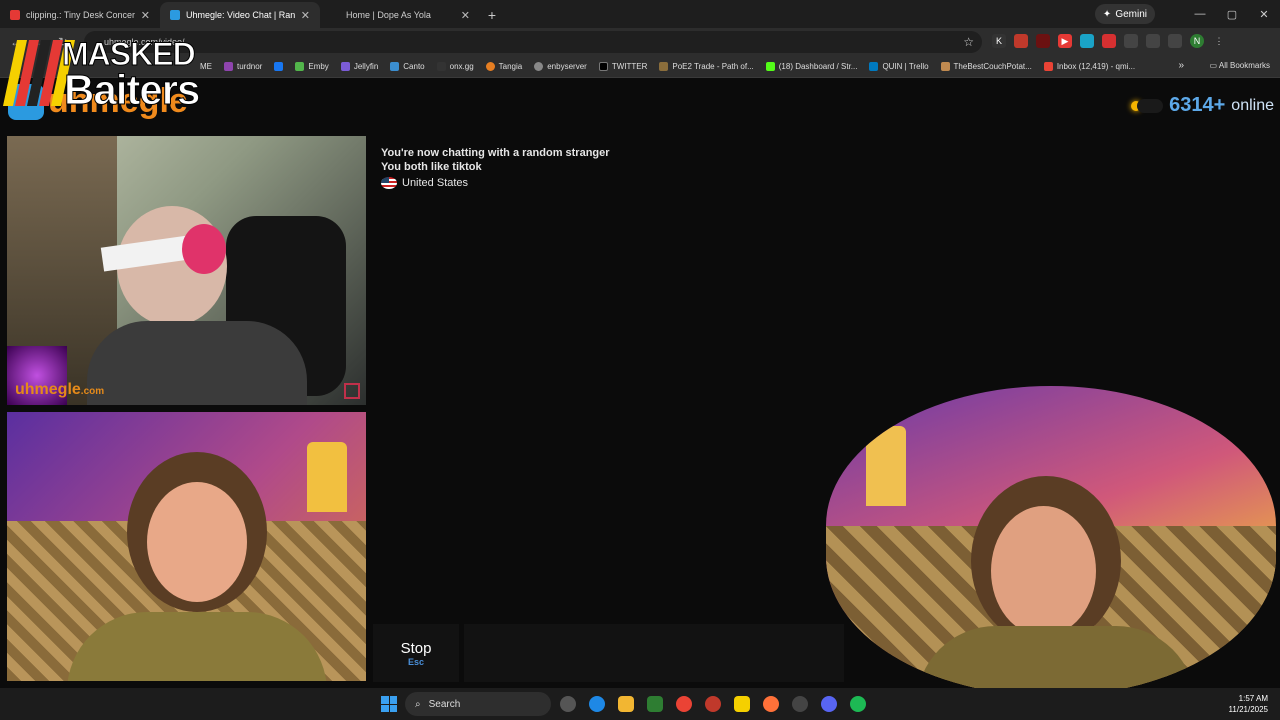  Describe the element at coordinates (899, 66) in the screenshot. I see `bookmark-item: QUIN | Trello` at that location.